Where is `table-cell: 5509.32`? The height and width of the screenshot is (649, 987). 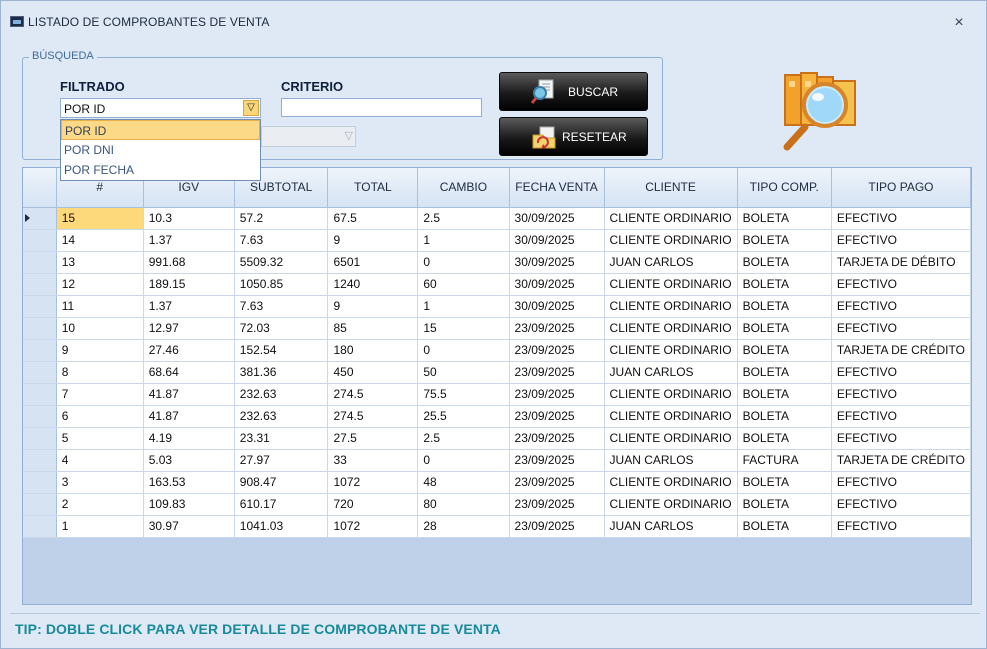
table-cell: 5509.32 is located at coordinates (281, 262).